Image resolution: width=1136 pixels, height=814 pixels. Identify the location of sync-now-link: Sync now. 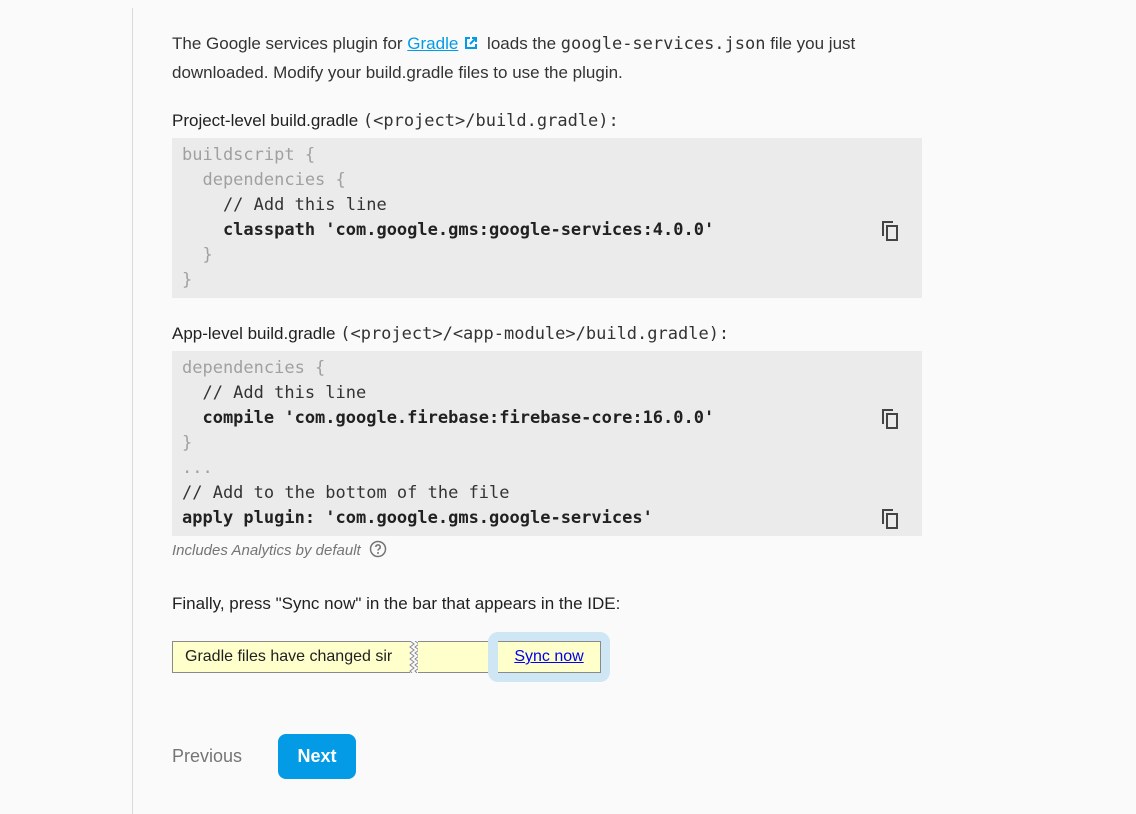
(549, 657).